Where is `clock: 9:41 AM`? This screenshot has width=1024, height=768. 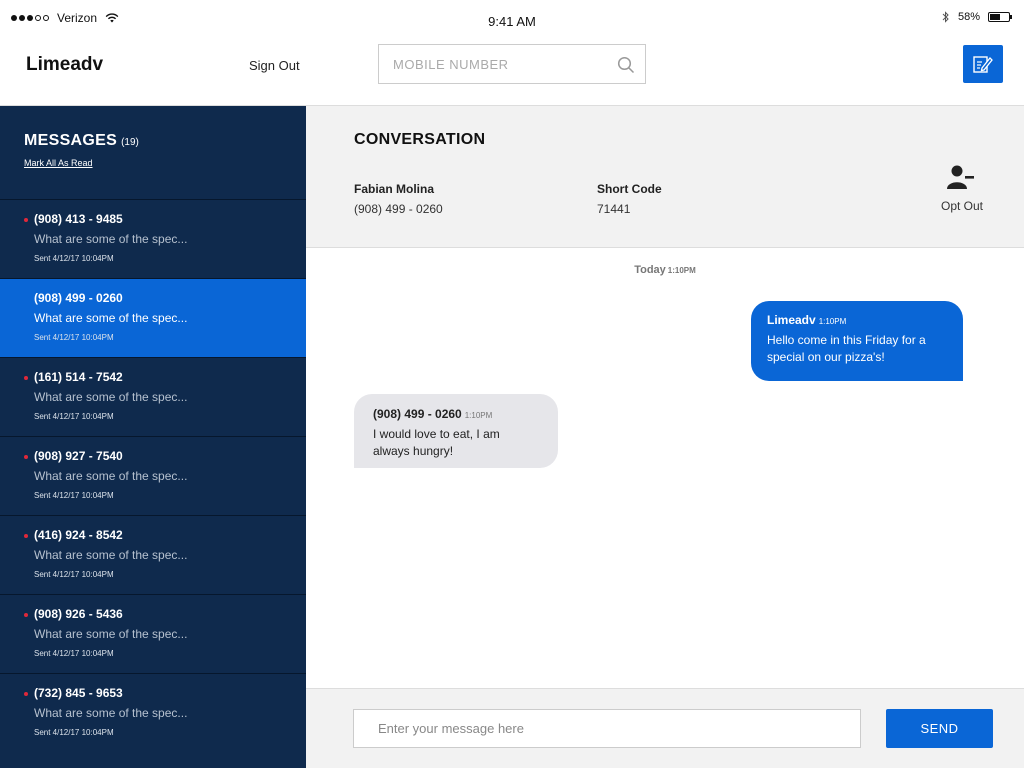
clock: 9:41 AM is located at coordinates (512, 21).